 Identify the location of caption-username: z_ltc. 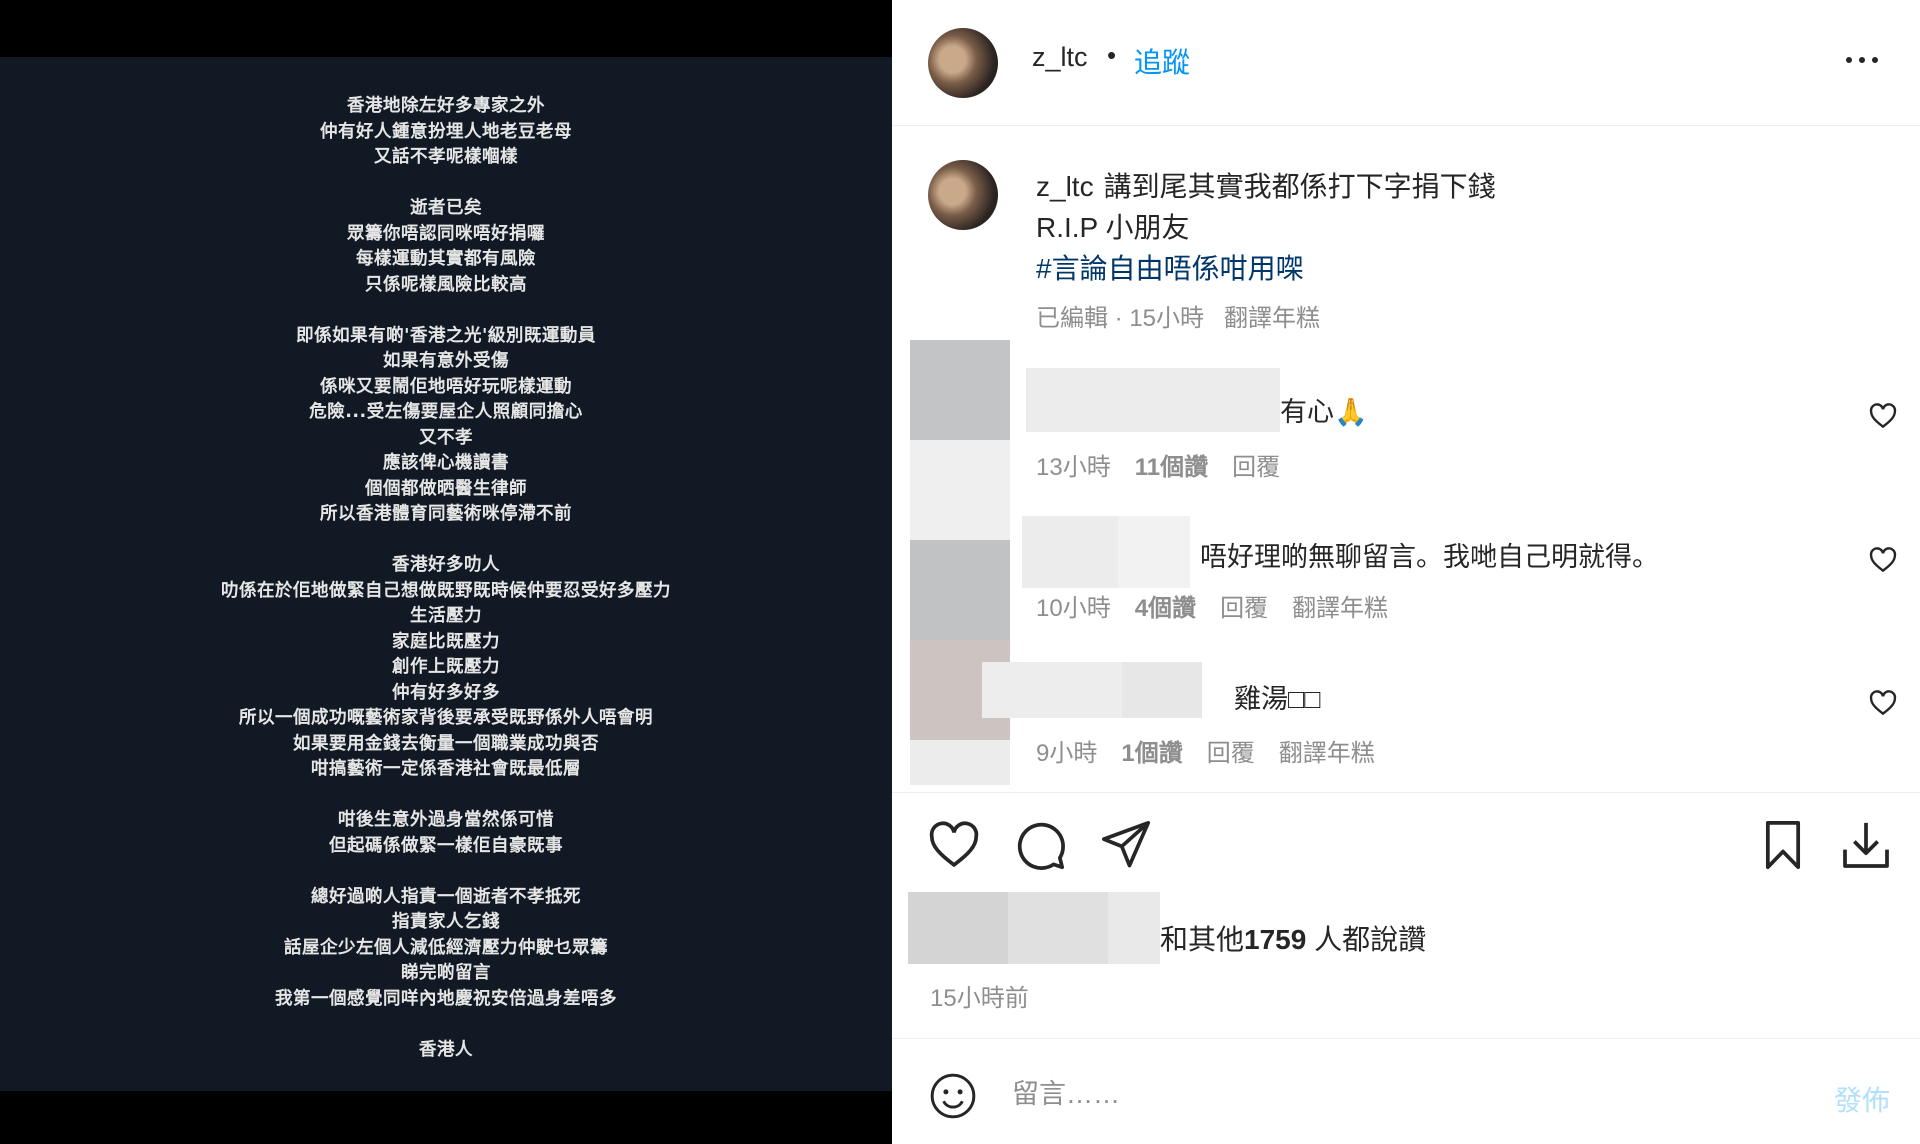
(1065, 186).